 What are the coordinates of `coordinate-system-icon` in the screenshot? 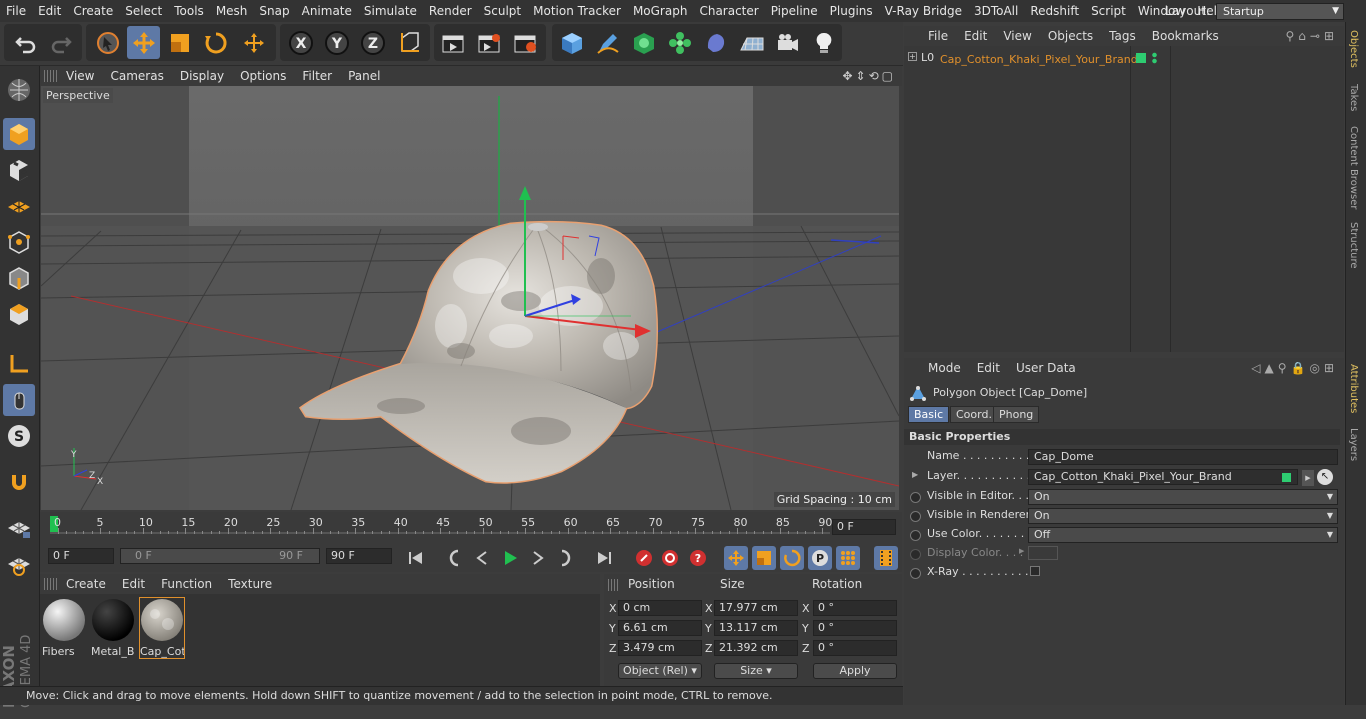 It's located at (409, 42).